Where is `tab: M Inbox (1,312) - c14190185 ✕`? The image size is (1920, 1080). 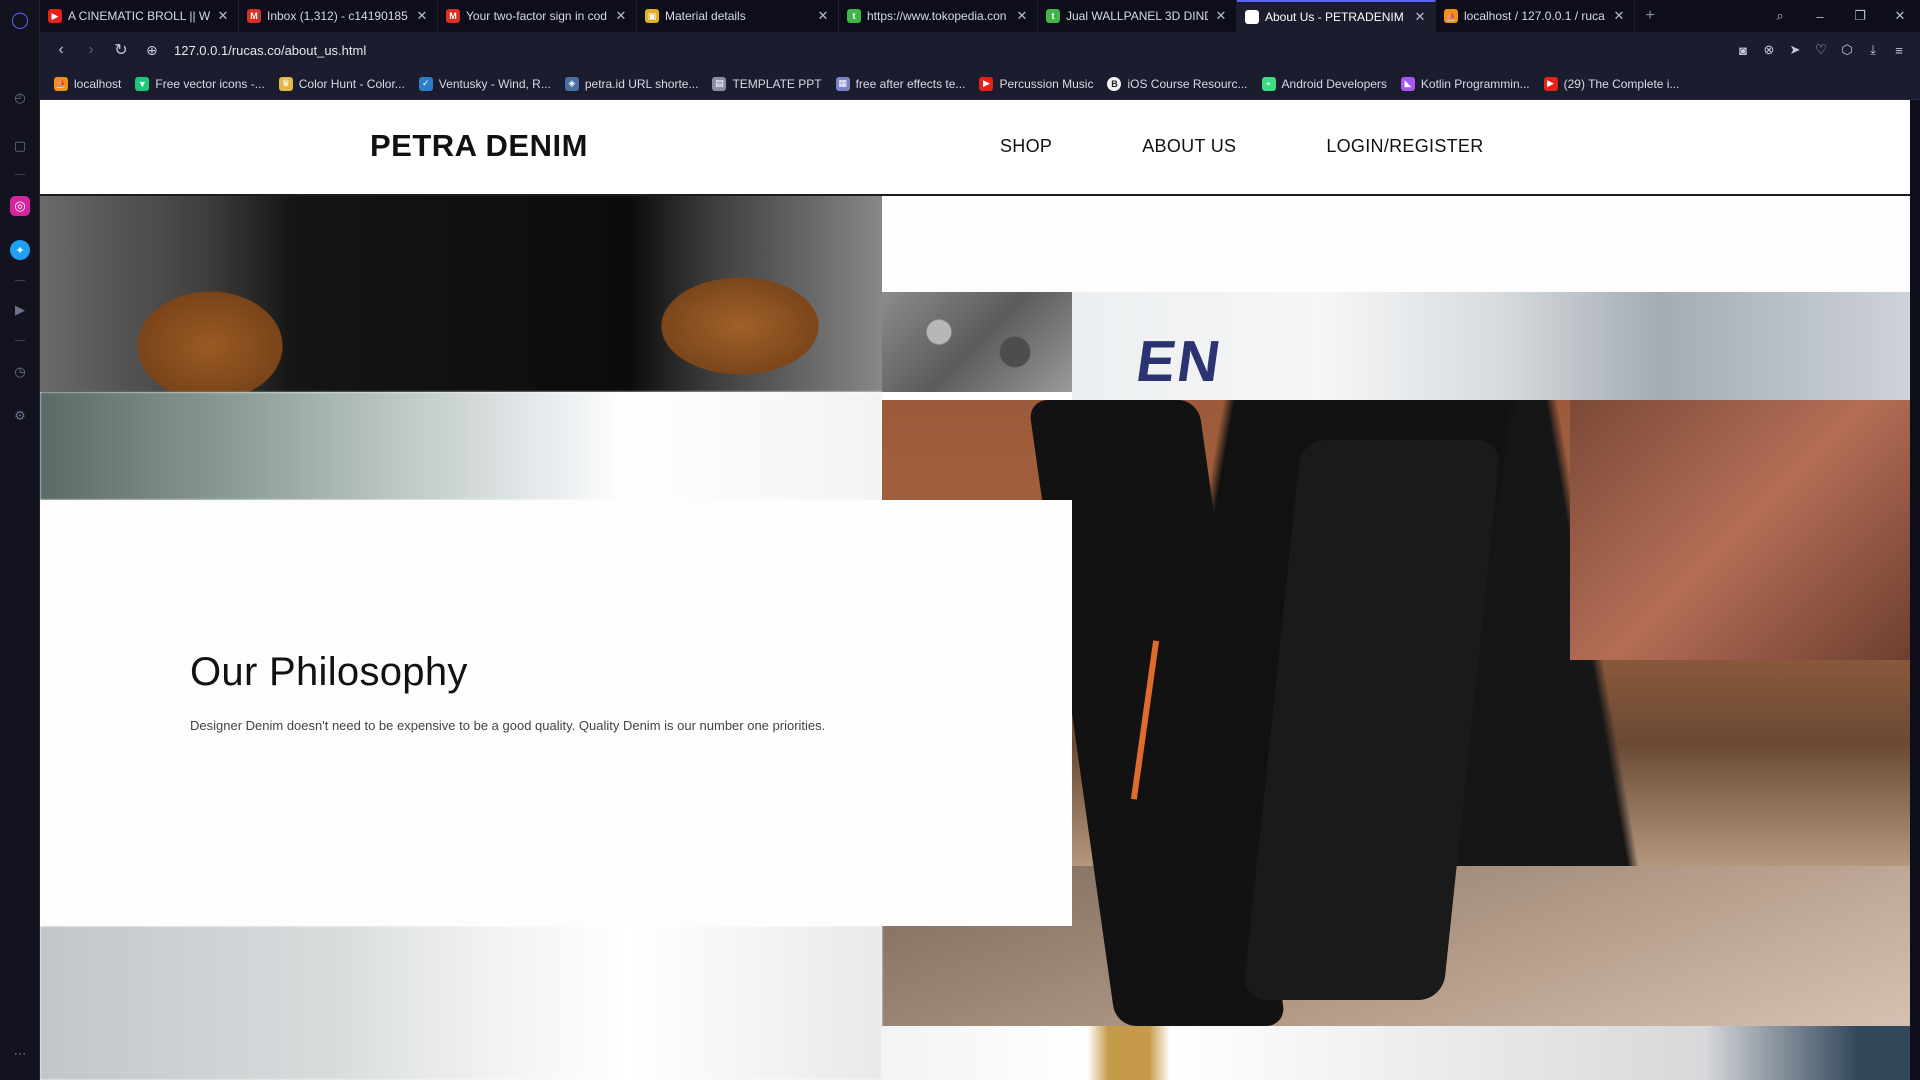
tab: M Inbox (1,312) - c14190185 ✕ is located at coordinates (338, 16).